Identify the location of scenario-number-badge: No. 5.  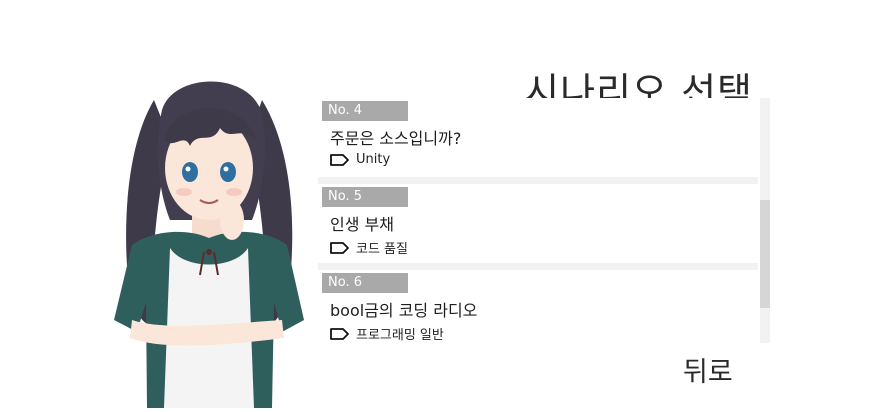
(365, 197).